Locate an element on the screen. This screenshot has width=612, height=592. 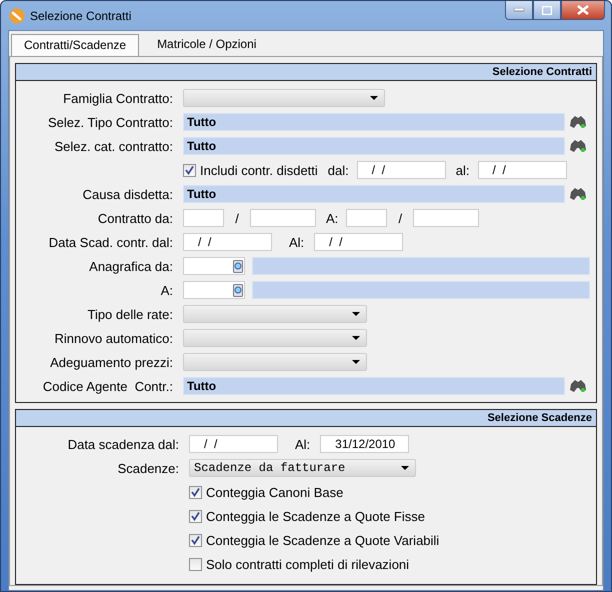
checkbox-label: Includi contr. disdetti is located at coordinates (259, 170).